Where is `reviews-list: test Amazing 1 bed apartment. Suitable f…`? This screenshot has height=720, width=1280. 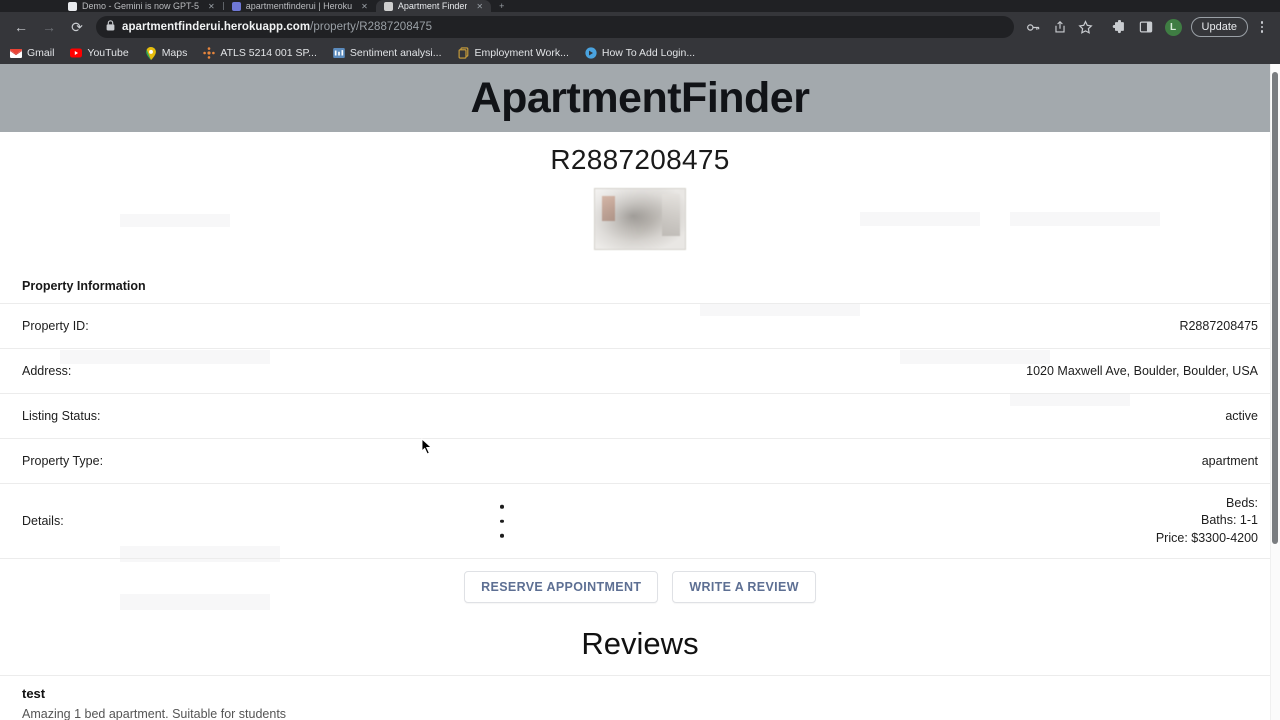 reviews-list: test Amazing 1 bed apartment. Suitable f… is located at coordinates (640, 697).